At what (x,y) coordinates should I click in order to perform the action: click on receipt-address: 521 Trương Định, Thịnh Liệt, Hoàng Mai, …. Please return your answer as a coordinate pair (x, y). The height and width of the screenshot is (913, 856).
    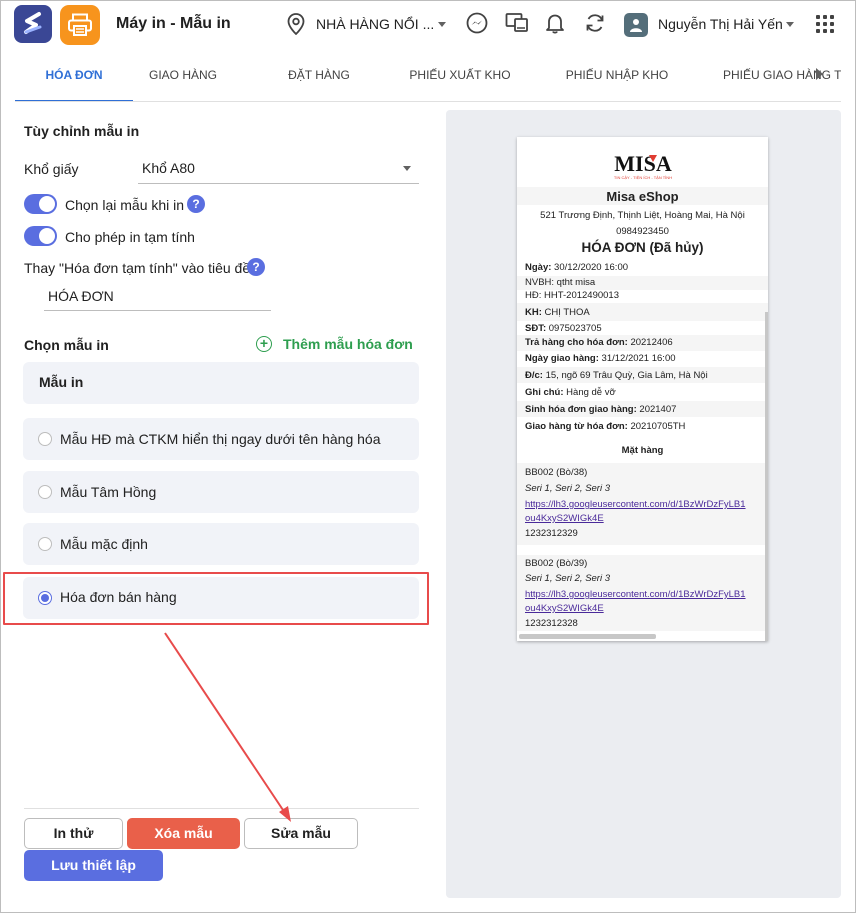
    Looking at the image, I should click on (642, 215).